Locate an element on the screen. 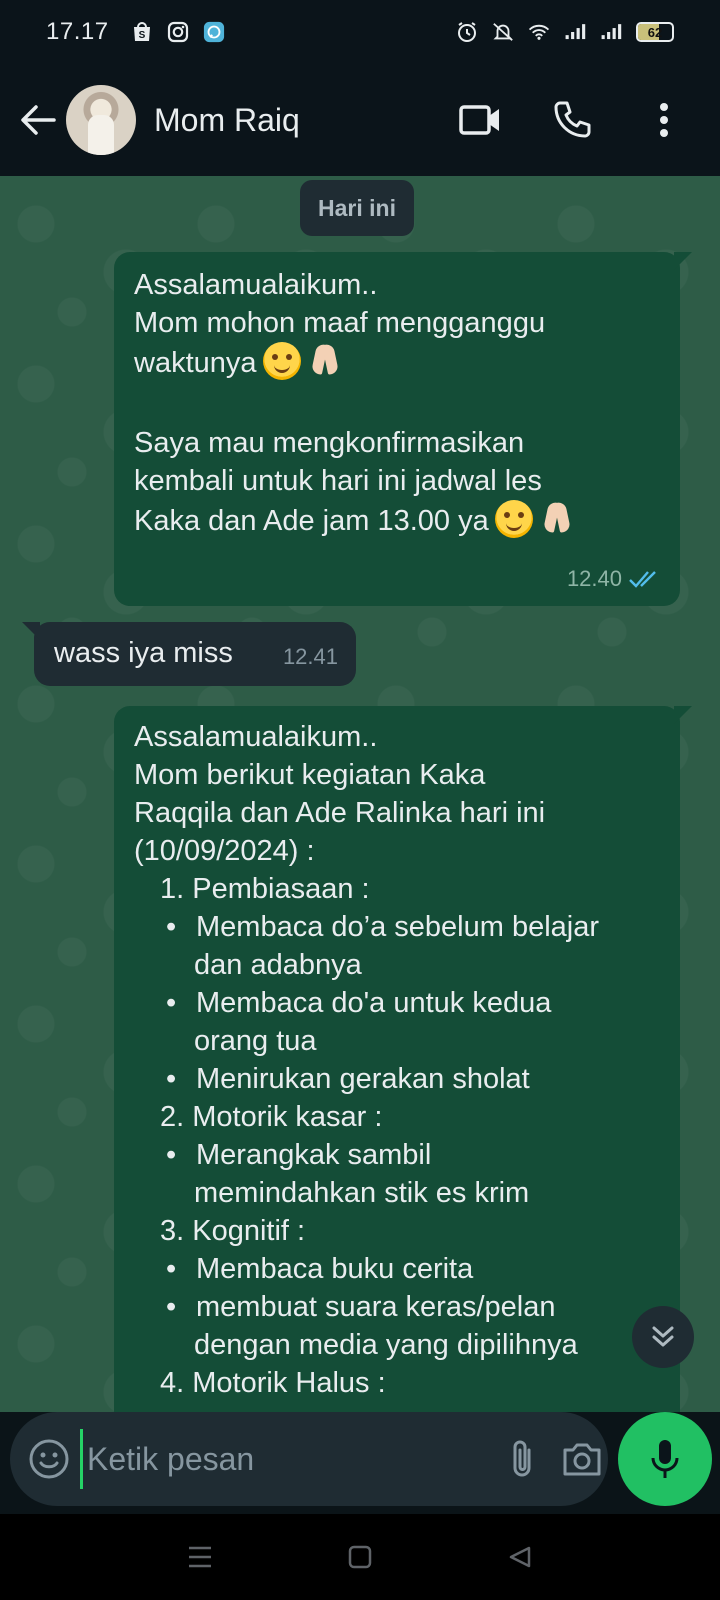 This screenshot has height=1600, width=720. message-input-bar is located at coordinates (309, 1459).